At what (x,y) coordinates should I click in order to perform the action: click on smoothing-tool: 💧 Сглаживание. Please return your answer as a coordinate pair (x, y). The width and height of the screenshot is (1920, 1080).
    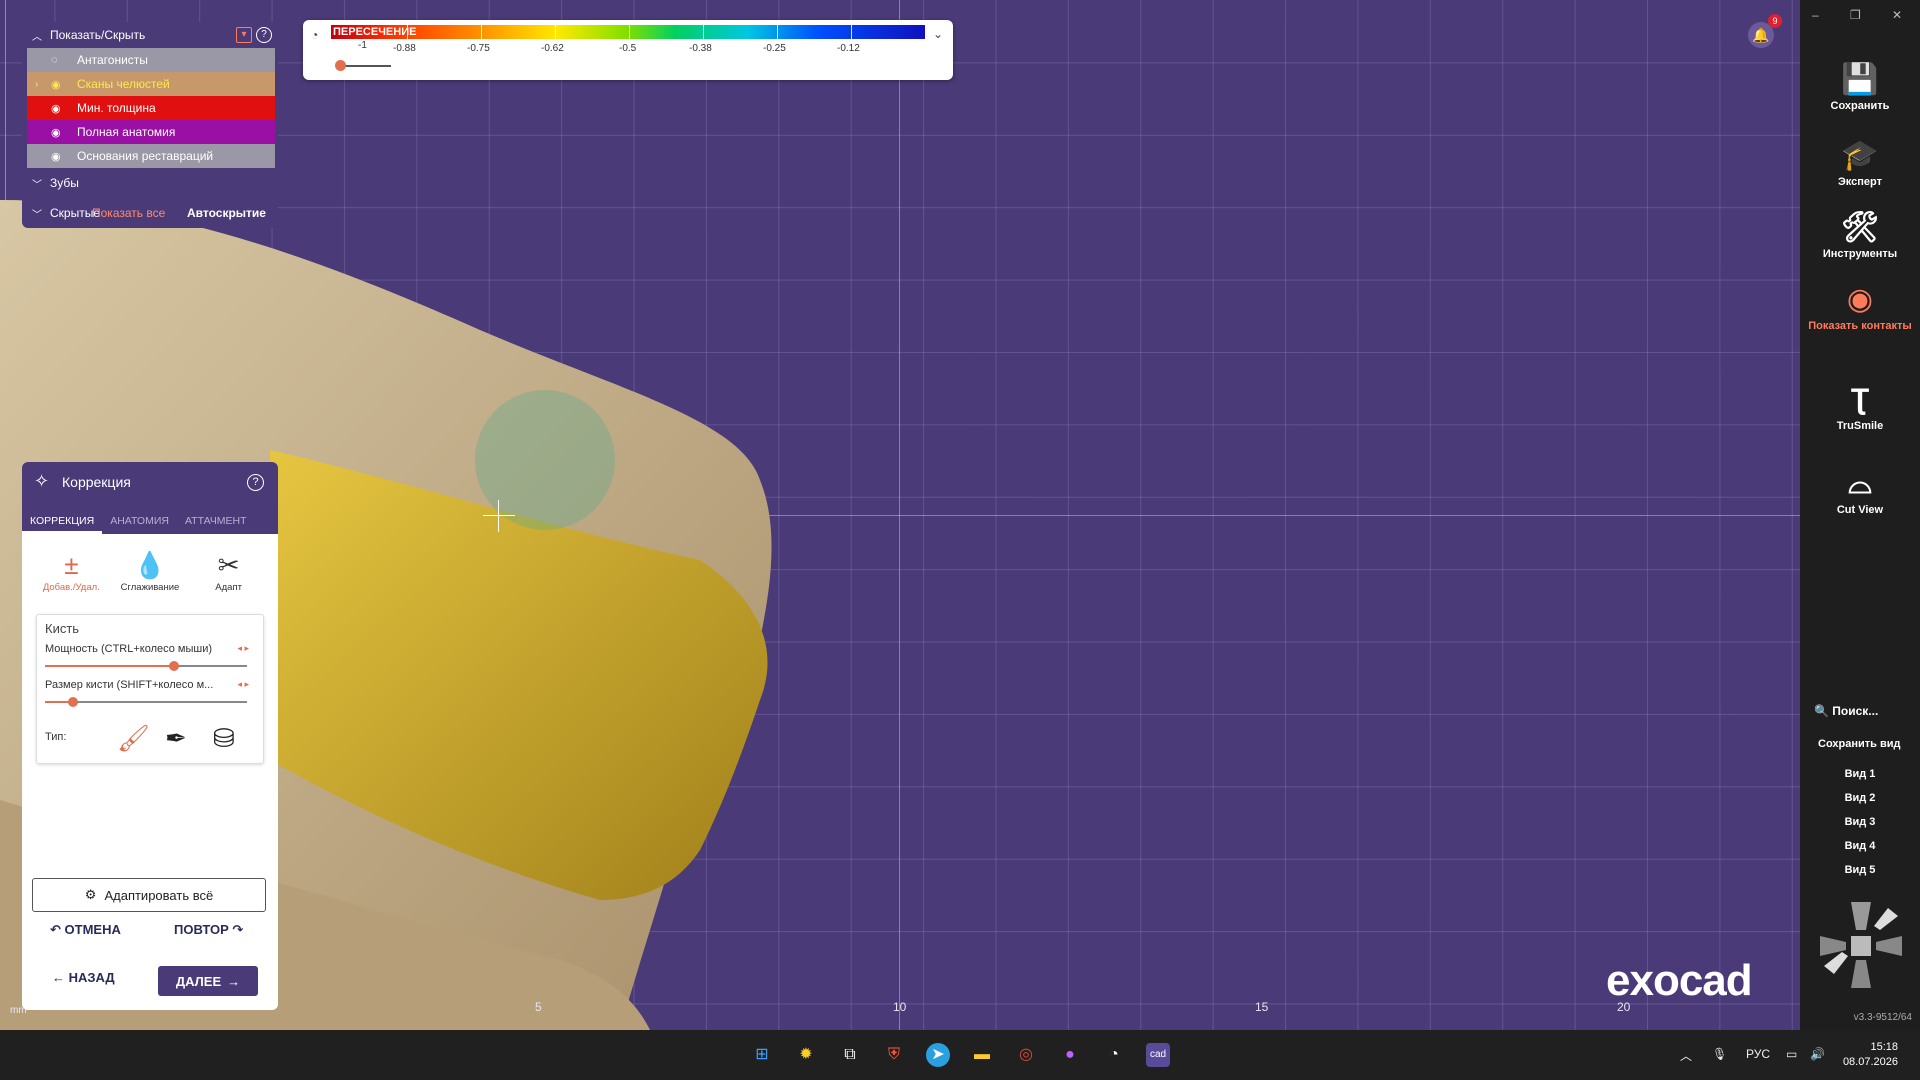
    Looking at the image, I should click on (150, 575).